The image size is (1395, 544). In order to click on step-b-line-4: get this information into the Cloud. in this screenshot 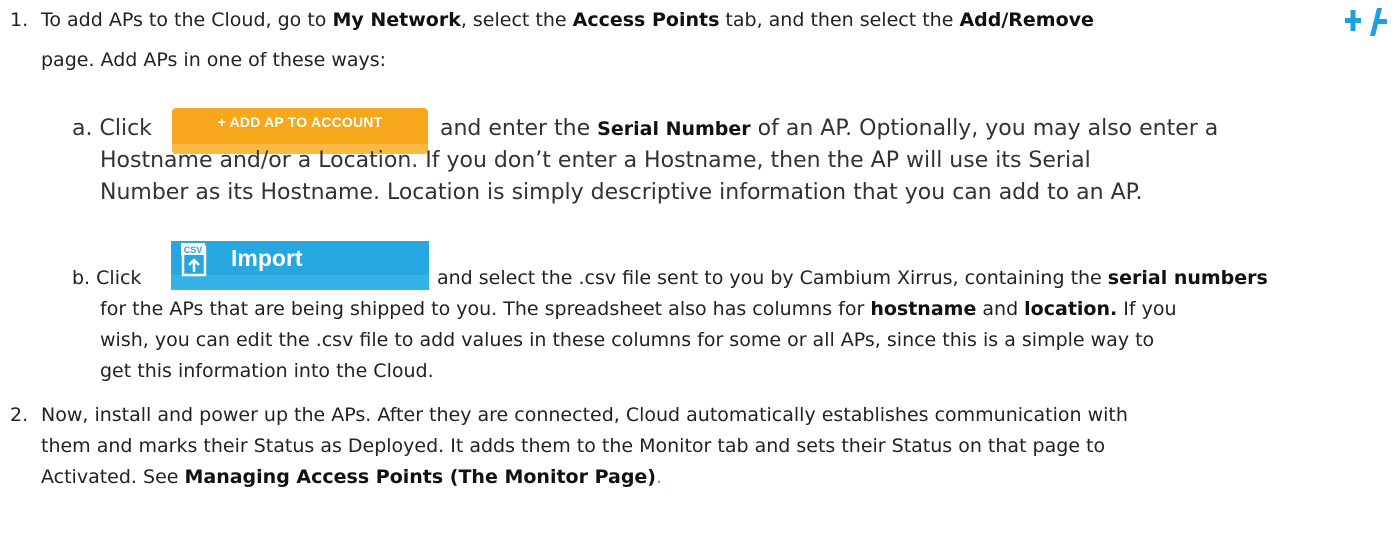, I will do `click(267, 371)`.